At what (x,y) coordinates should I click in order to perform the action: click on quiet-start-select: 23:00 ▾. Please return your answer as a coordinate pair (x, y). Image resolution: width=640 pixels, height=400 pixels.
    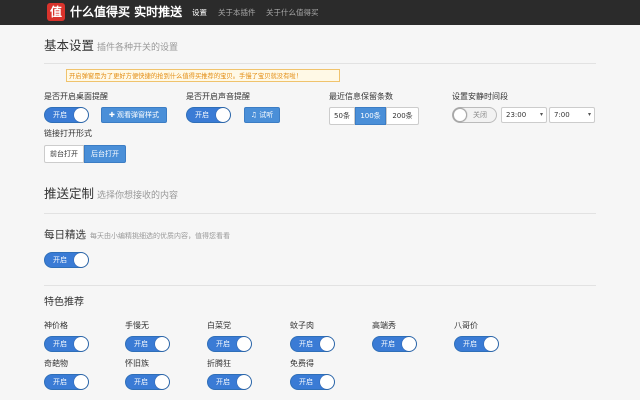
    Looking at the image, I should click on (524, 115).